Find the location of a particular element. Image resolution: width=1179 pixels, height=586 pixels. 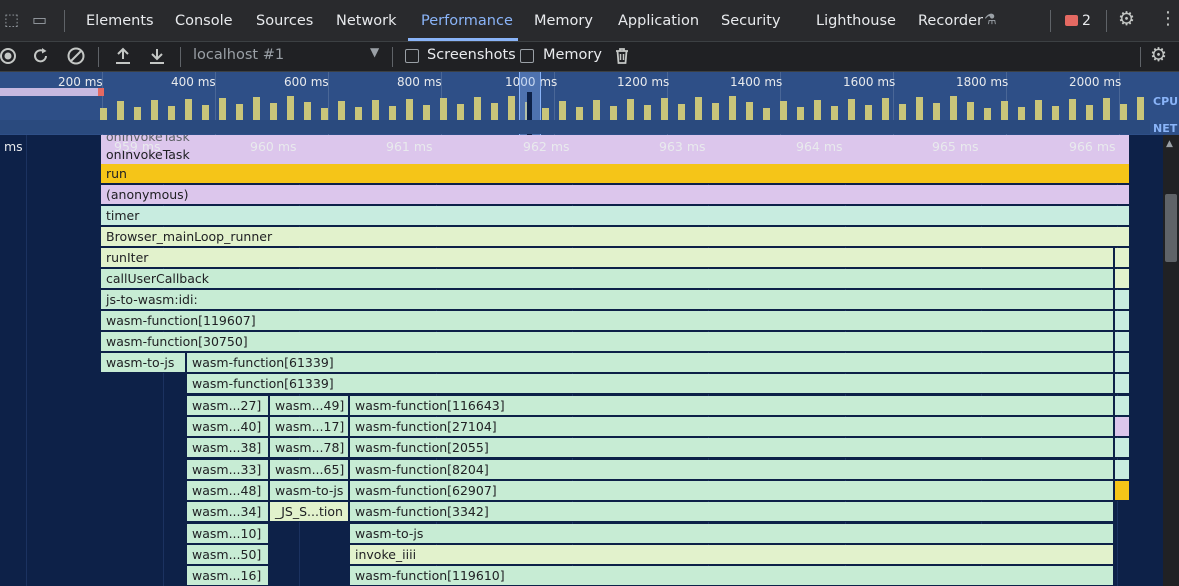

memory-checkbox is located at coordinates (527, 56).